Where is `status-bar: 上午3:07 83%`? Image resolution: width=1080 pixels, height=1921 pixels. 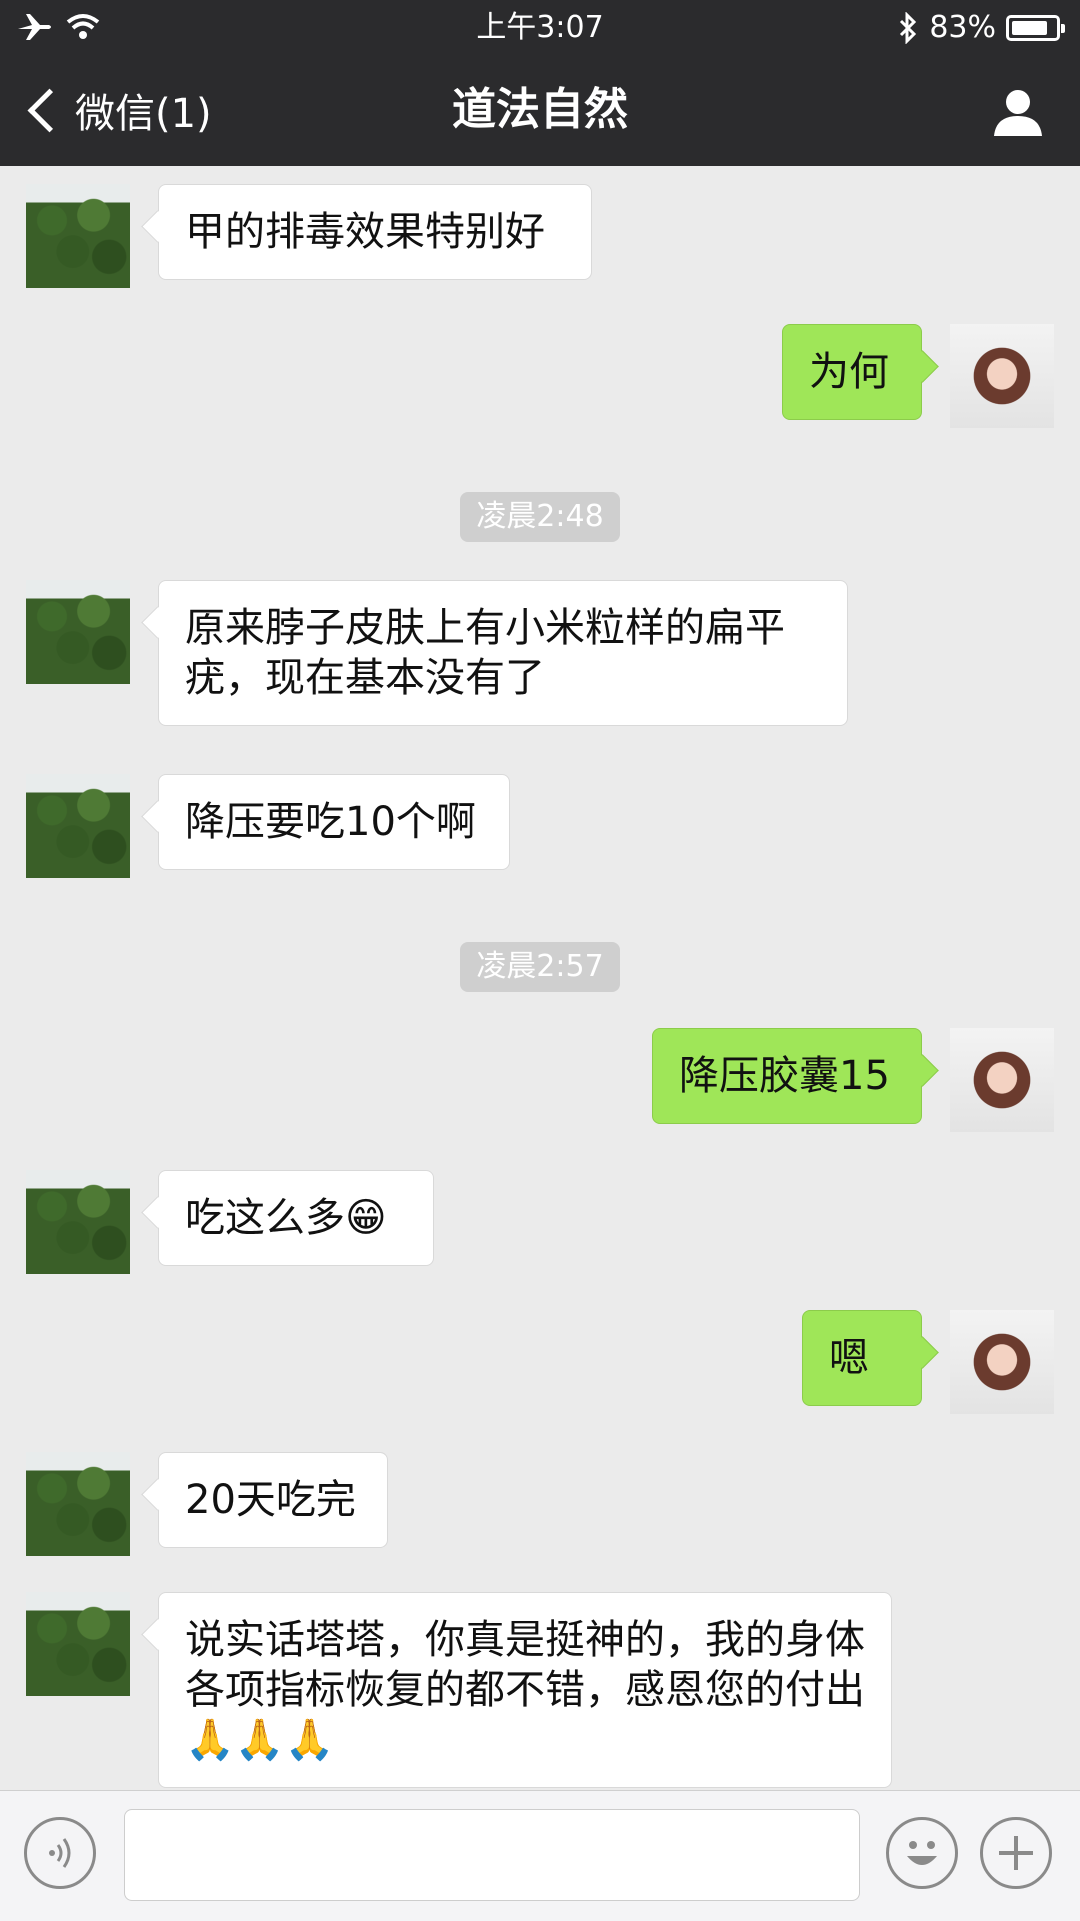
status-bar: 上午3:07 83% is located at coordinates (540, 28).